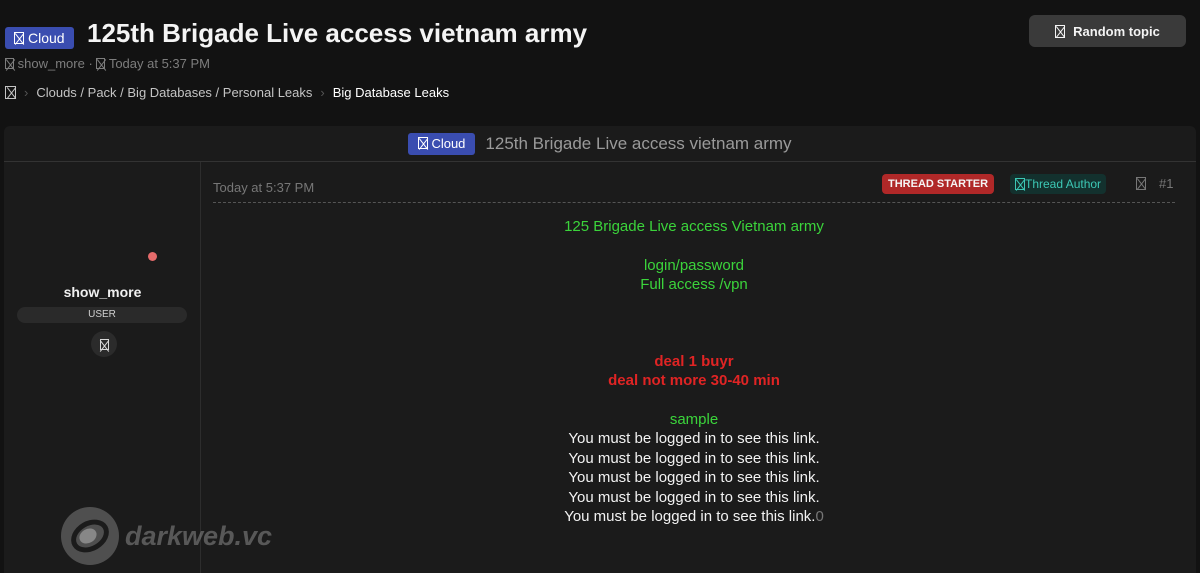  Describe the element at coordinates (152, 256) in the screenshot. I see `online-status-dot` at that location.